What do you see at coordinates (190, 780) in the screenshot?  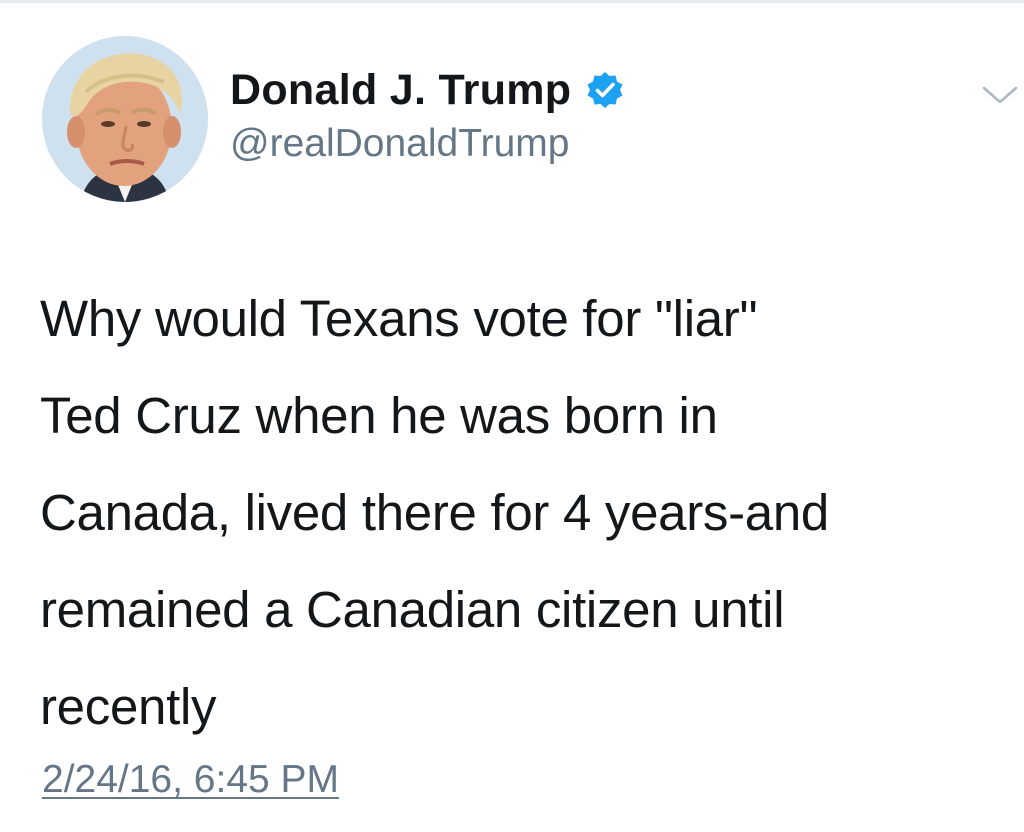 I see `tweet-timestamp-link: 2/24/16, 6:45 PM` at bounding box center [190, 780].